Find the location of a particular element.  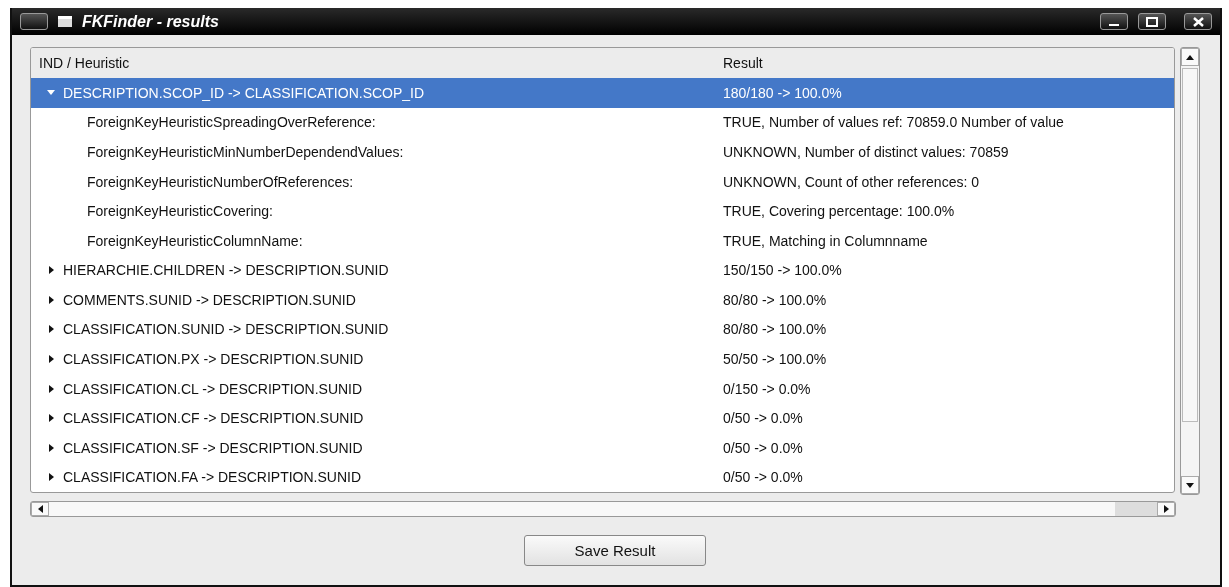

up-arrow-icon is located at coordinates (1190, 57).